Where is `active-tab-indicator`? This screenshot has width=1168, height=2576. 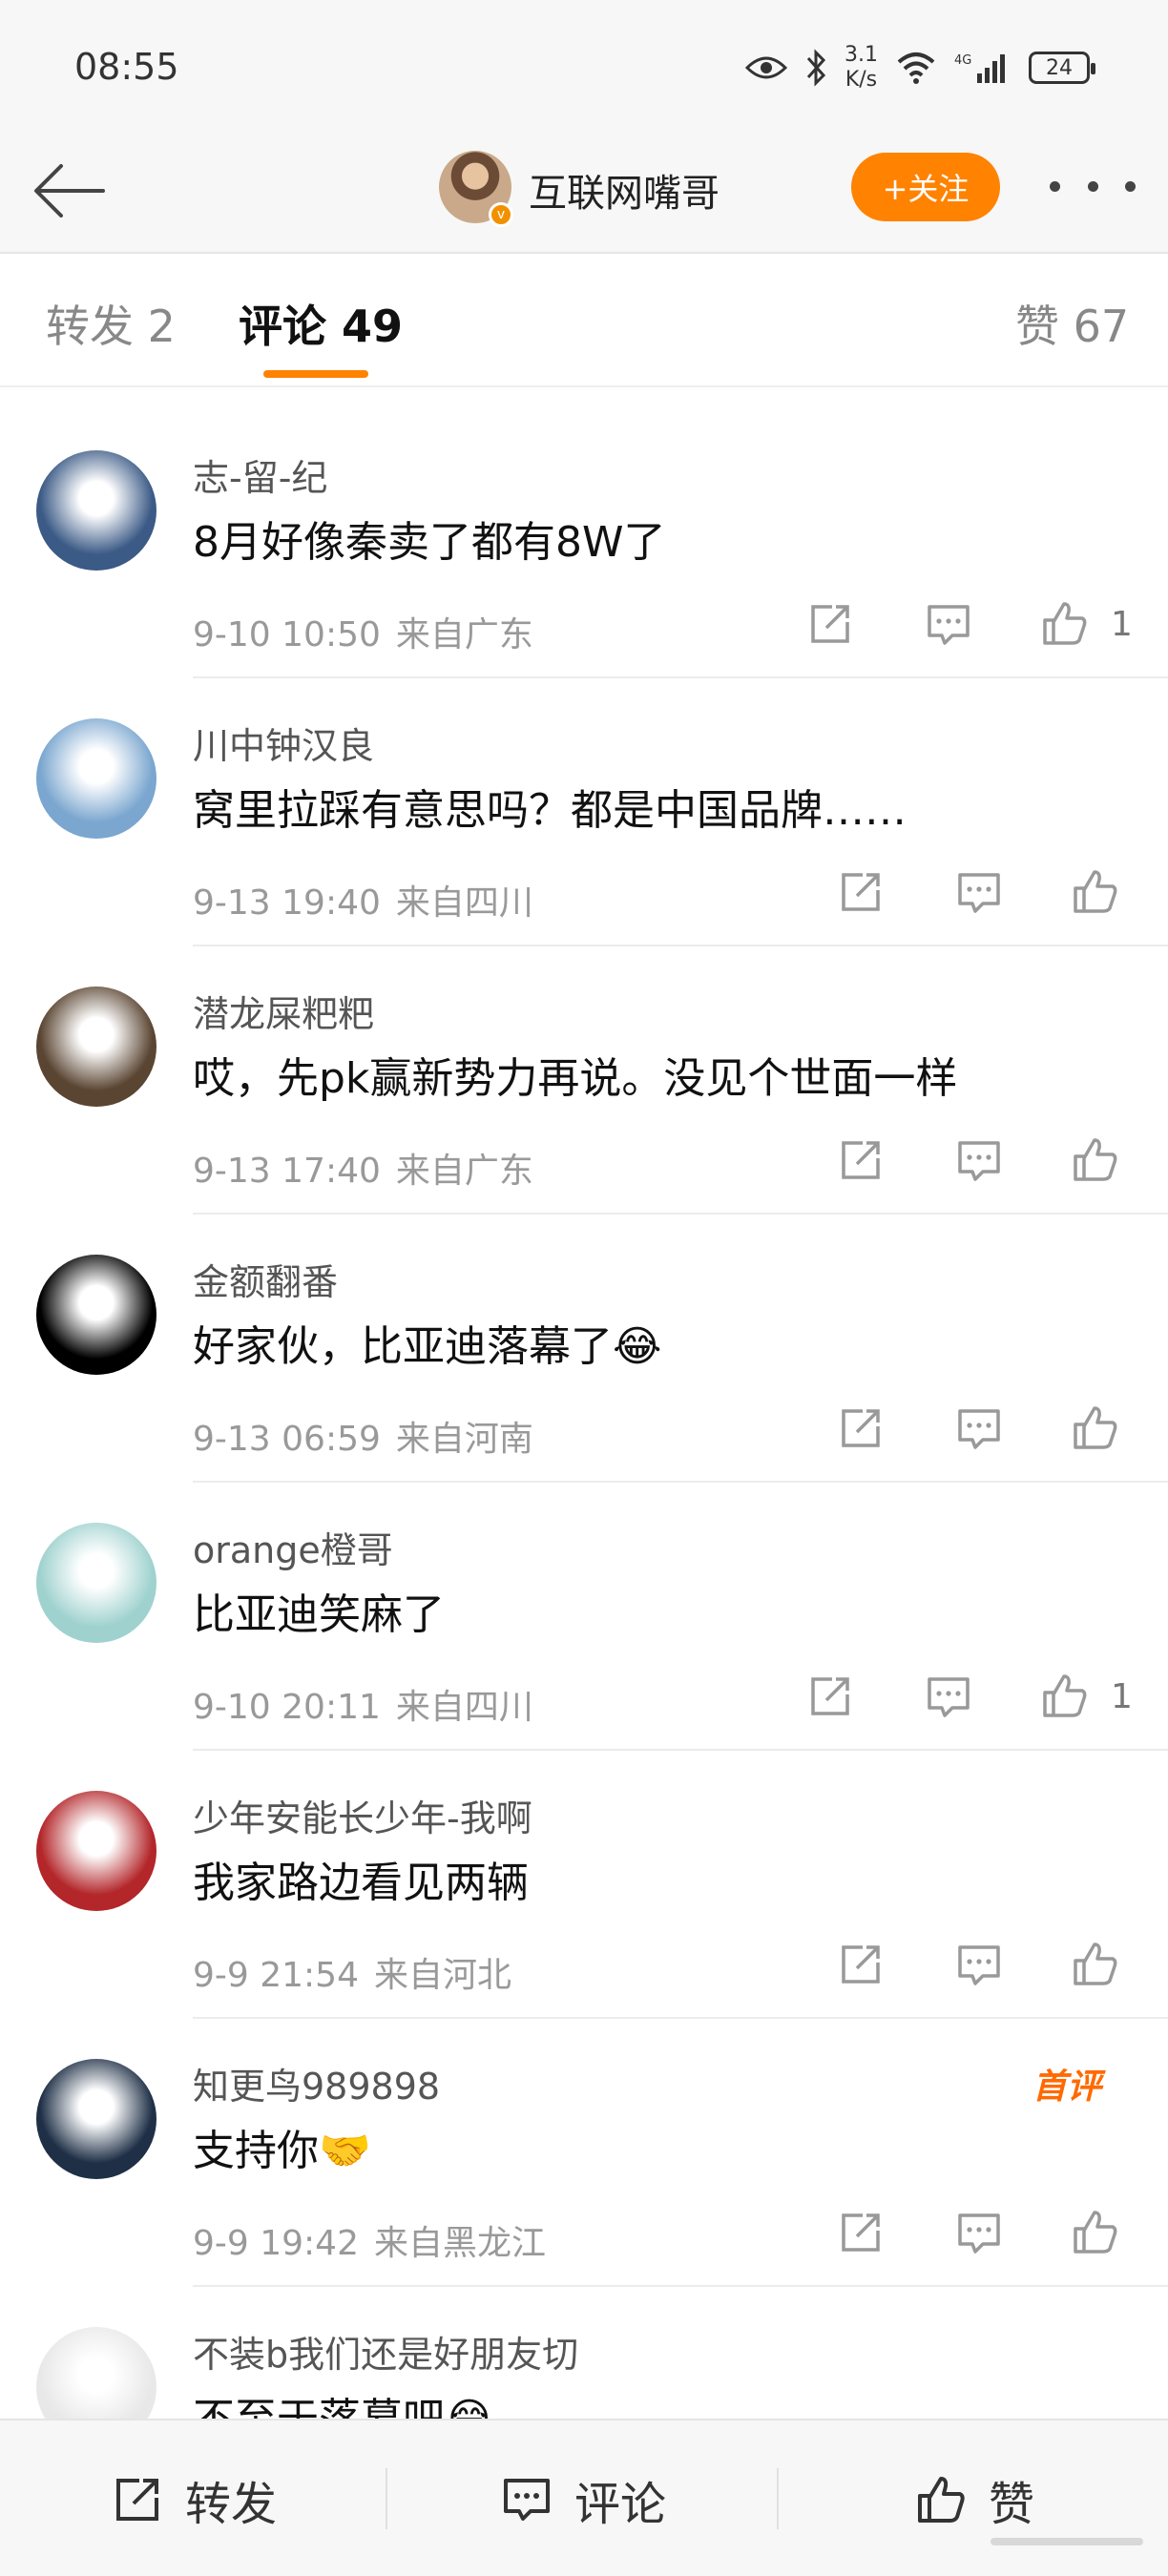 active-tab-indicator is located at coordinates (315, 374).